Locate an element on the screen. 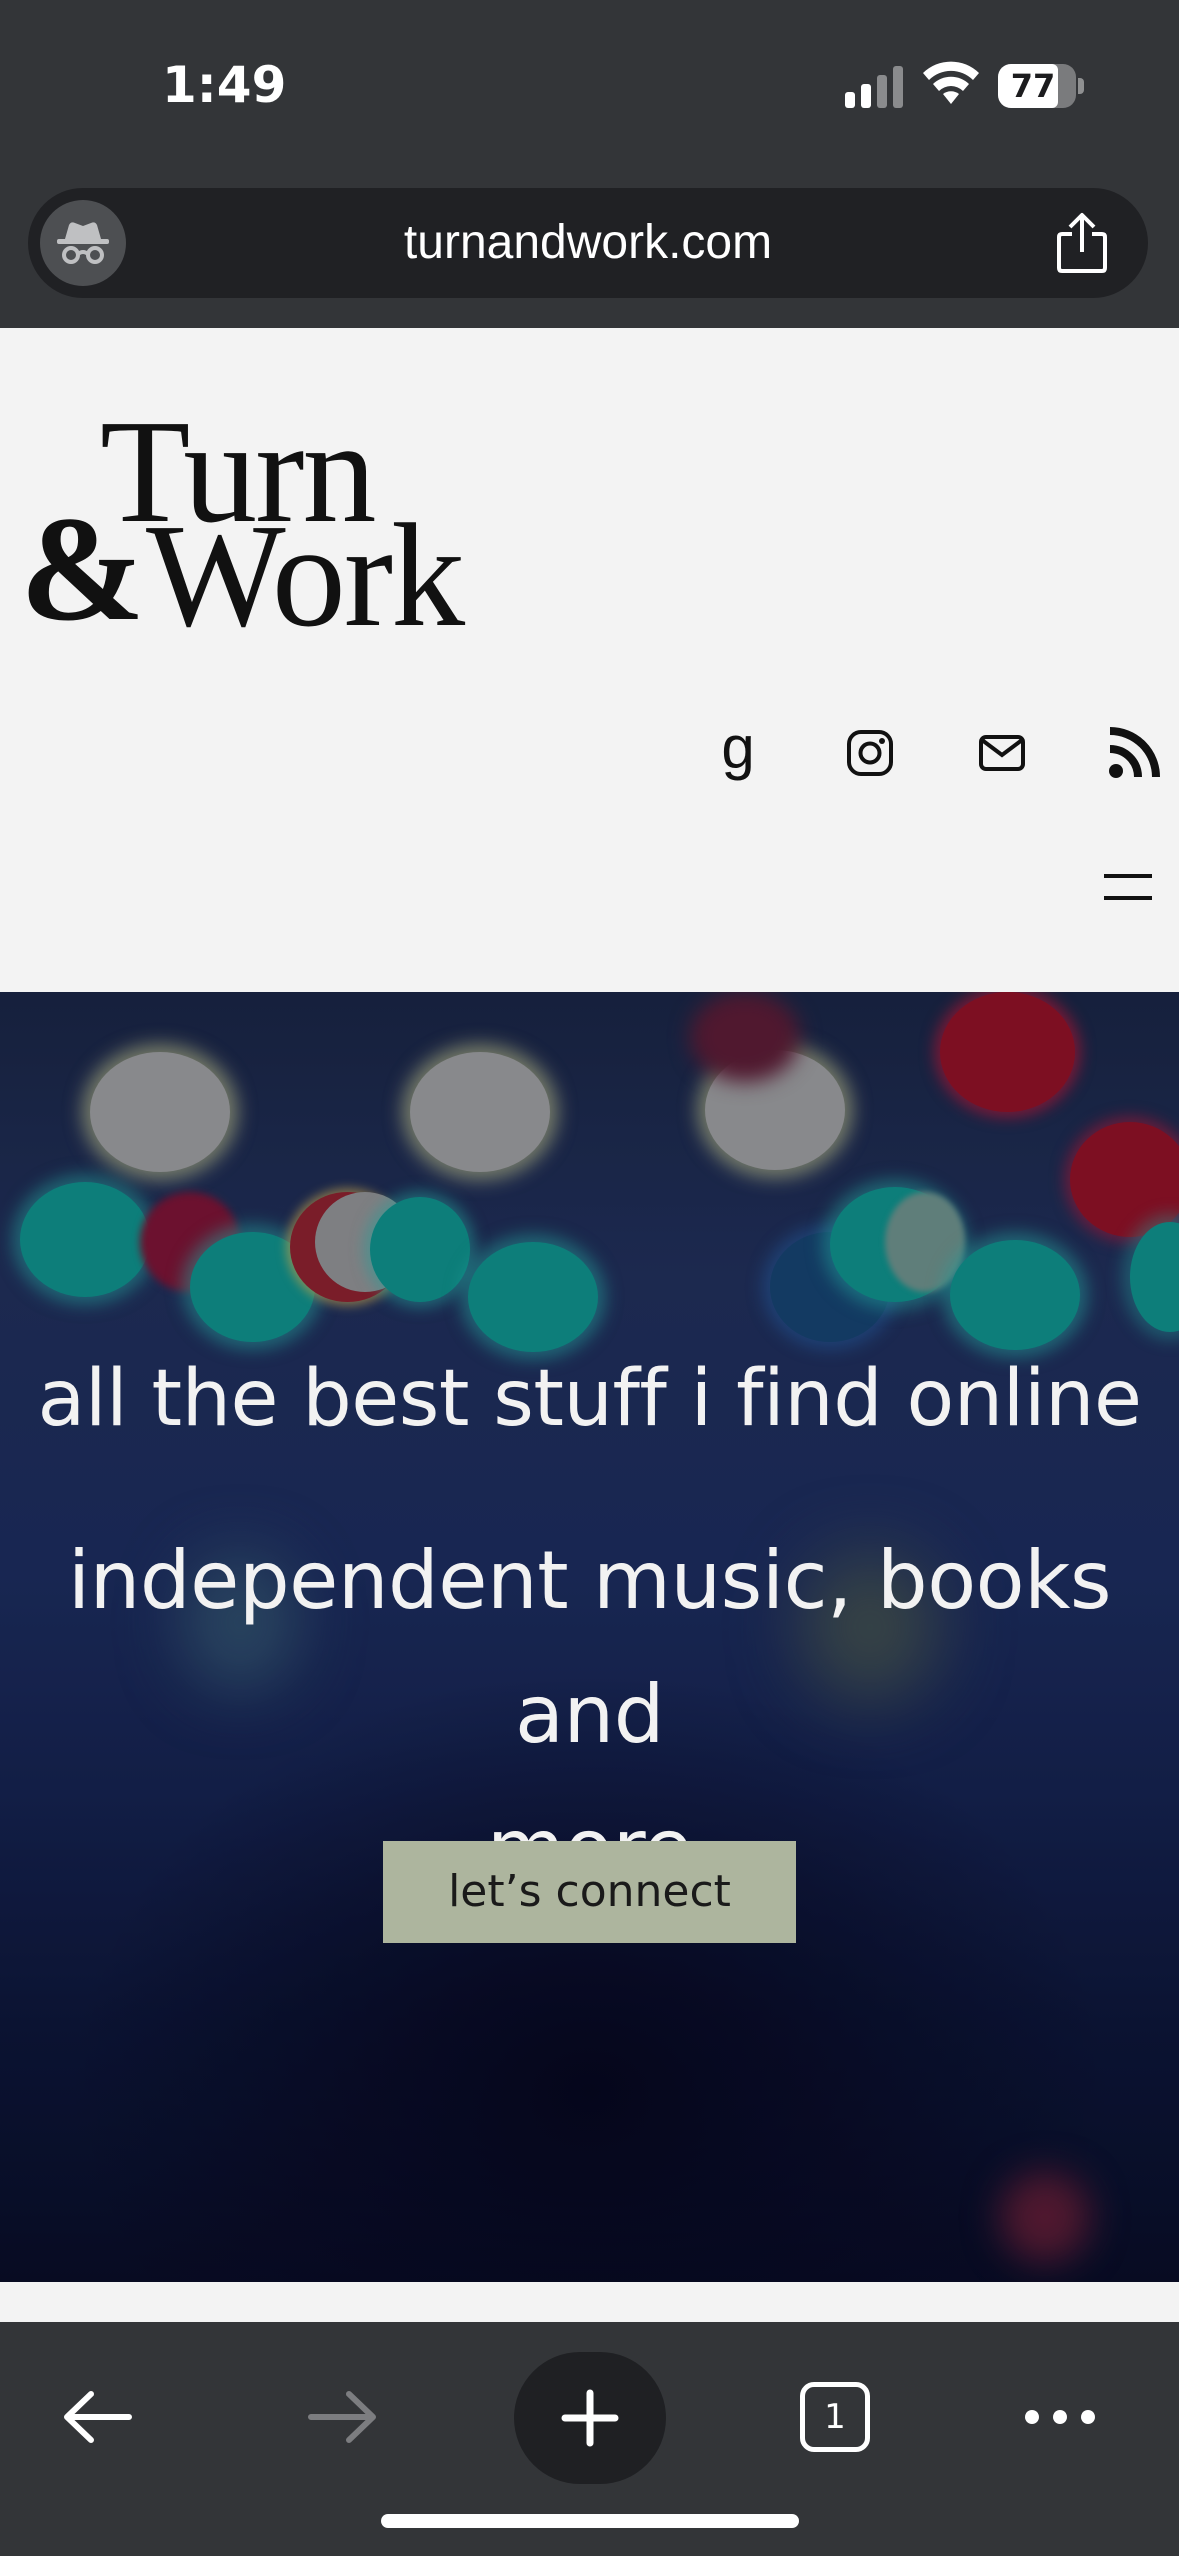 The image size is (1179, 2556). tabs-button: 1 is located at coordinates (835, 2417).